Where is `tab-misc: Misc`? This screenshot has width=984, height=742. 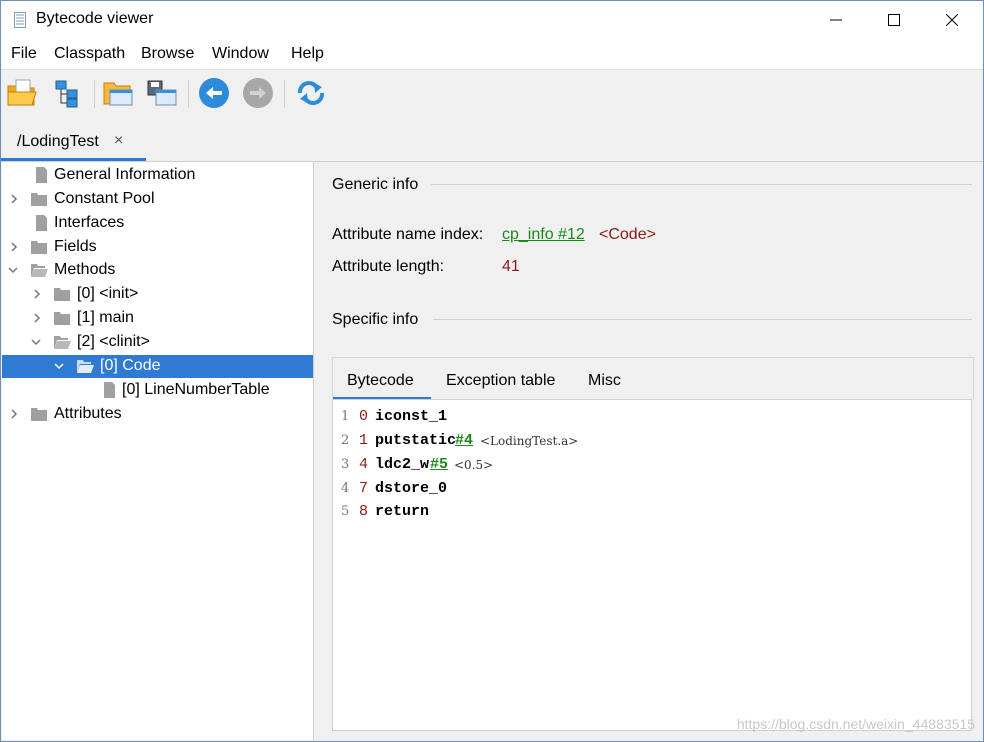
tab-misc: Misc is located at coordinates (604, 381).